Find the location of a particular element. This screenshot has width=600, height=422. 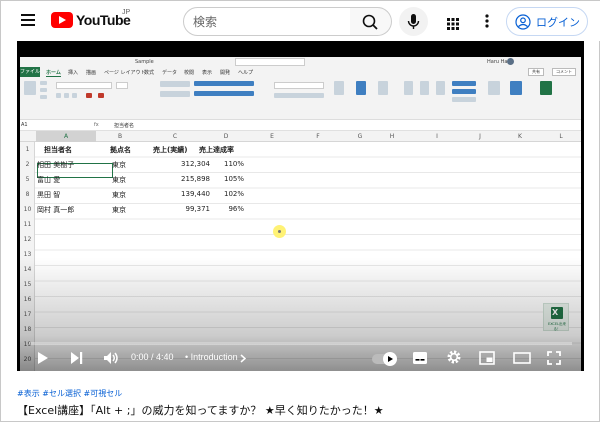

autosum-icon is located at coordinates (464, 83).